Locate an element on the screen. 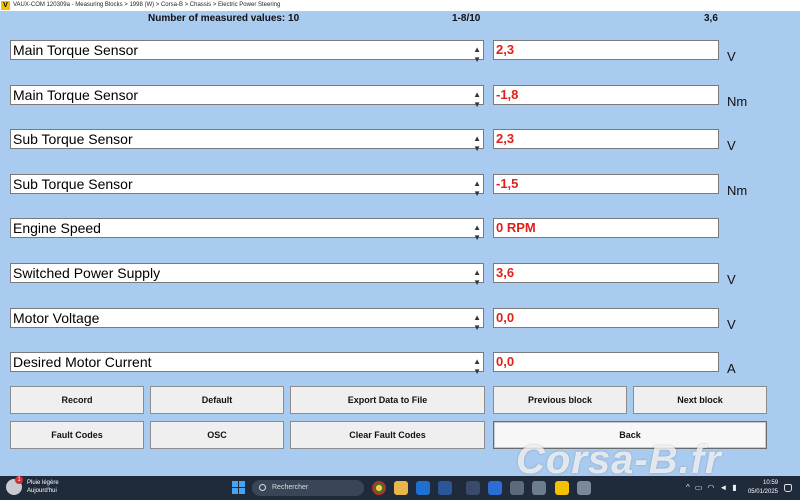  windows-start-icon is located at coordinates (238, 487).